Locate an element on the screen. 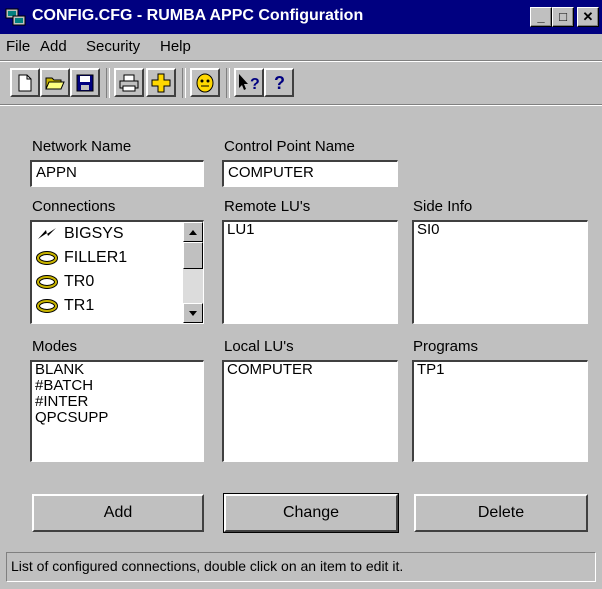  minimize-icon: _ is located at coordinates (541, 16).